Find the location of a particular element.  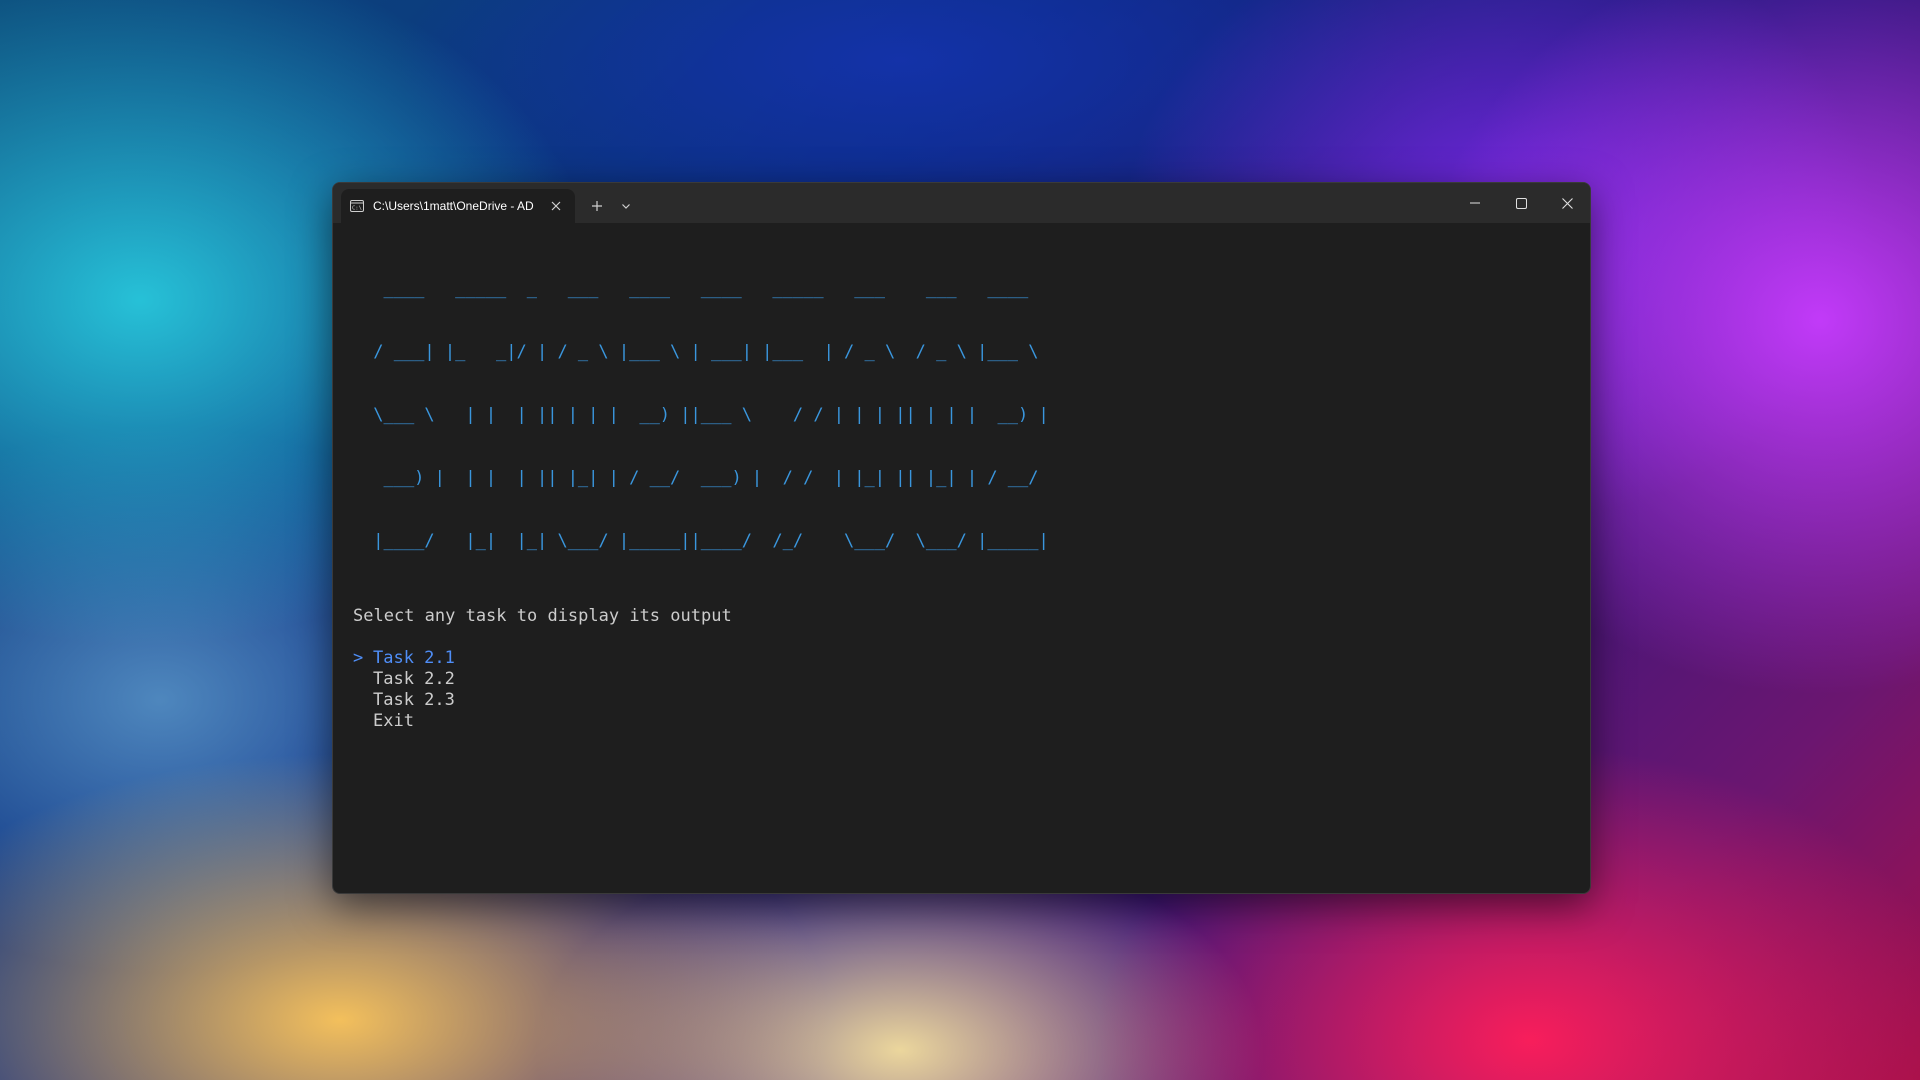

chevron-down-icon is located at coordinates (626, 206).